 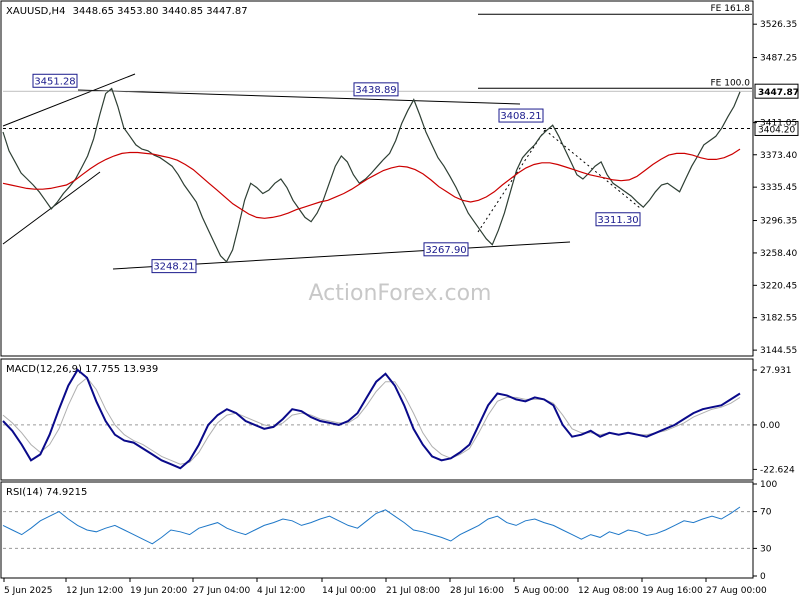 I want to click on annotation-label: 3438.89, so click(x=375, y=90).